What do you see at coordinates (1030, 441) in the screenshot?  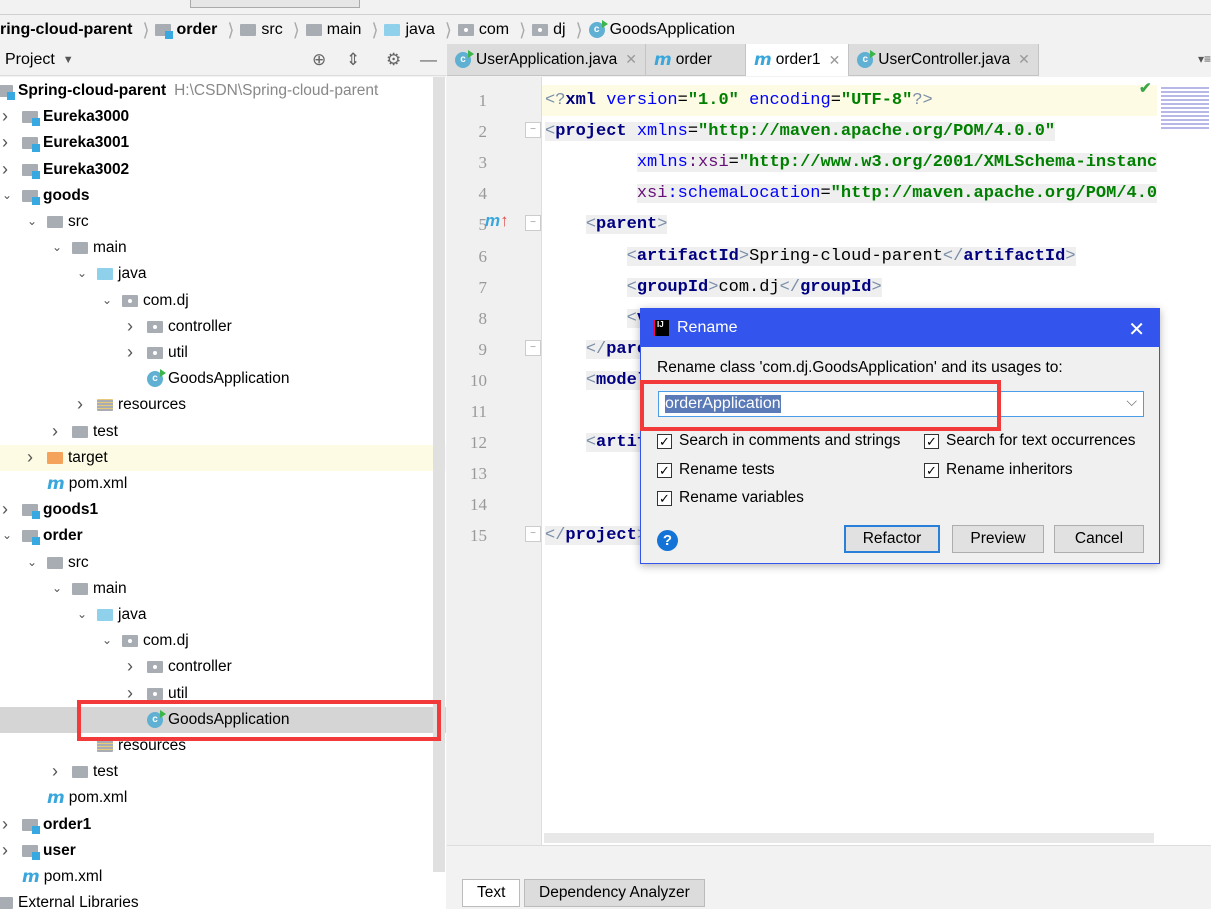 I see `option-checkbox: ✓ Search for text occurrences` at bounding box center [1030, 441].